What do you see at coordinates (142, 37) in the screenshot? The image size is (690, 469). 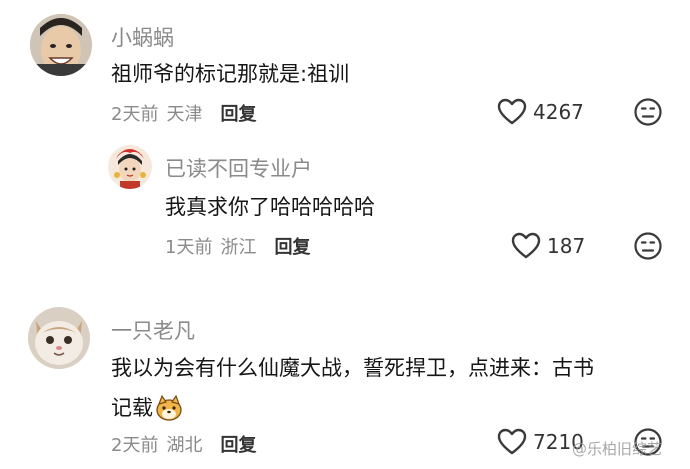 I see `username: 小蜗蜗` at bounding box center [142, 37].